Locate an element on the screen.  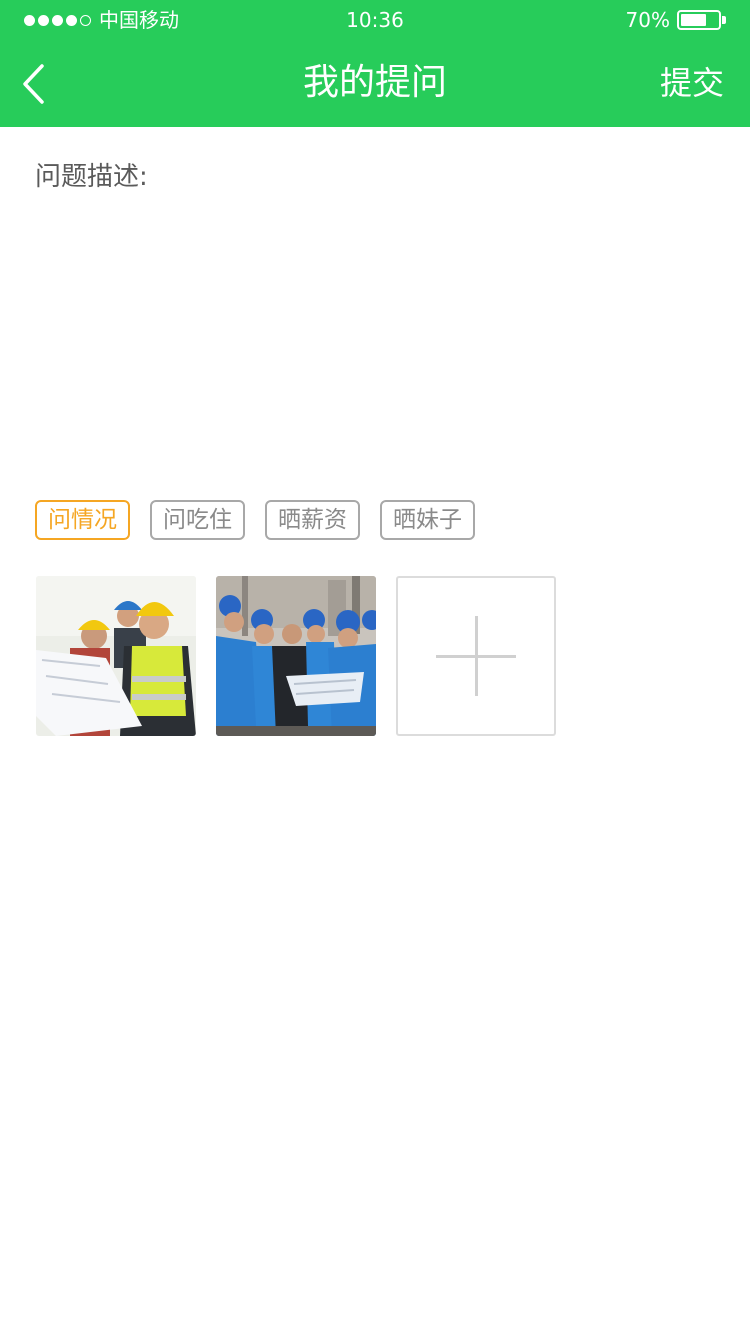
page-title: 我的提问 is located at coordinates (374, 82).